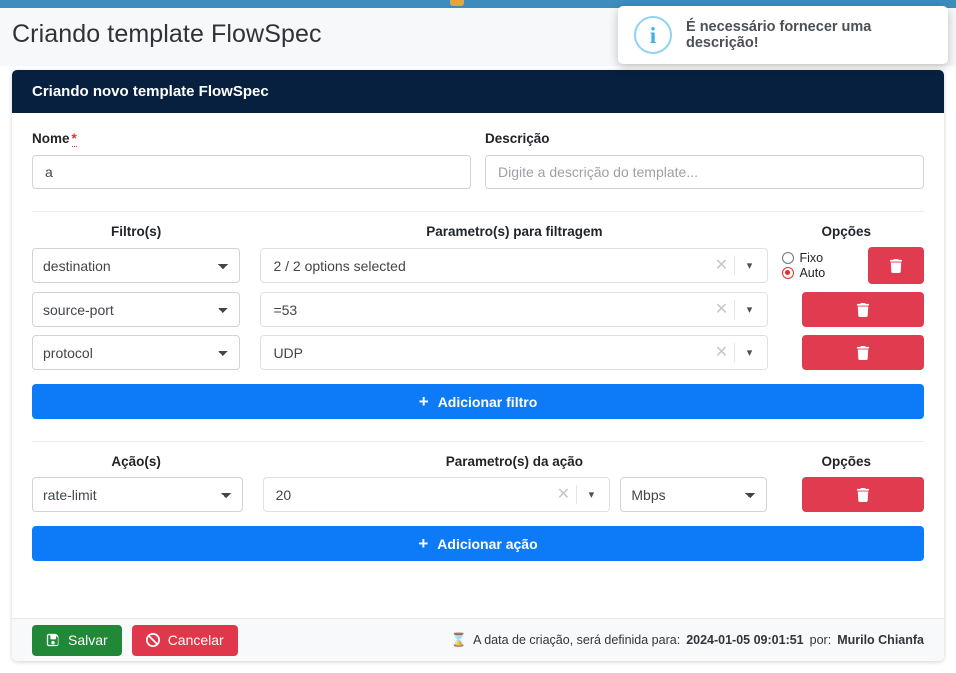 The width and height of the screenshot is (956, 673). What do you see at coordinates (745, 640) in the screenshot?
I see `note-datetime: 2024-01-05 09:01:51` at bounding box center [745, 640].